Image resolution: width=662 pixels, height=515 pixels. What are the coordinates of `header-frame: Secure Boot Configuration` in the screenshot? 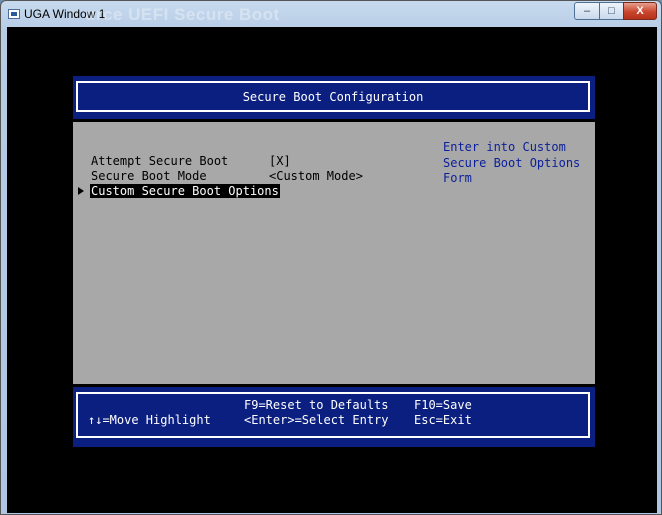 It's located at (333, 96).